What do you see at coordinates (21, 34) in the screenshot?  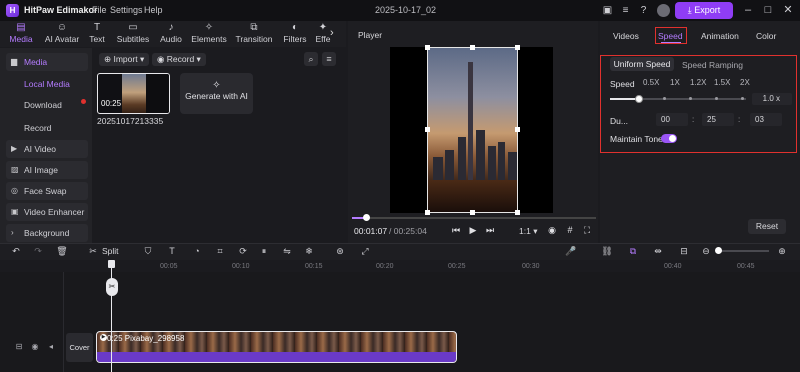 I see `tab-media: ▤ Media` at bounding box center [21, 34].